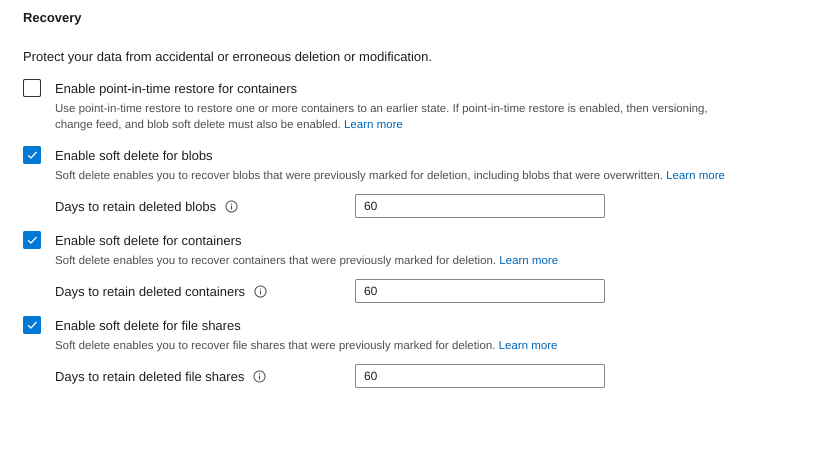 The height and width of the screenshot is (458, 821). Describe the element at coordinates (307, 261) in the screenshot. I see `option-description: Soft delete enables you to recover containers that were previously marked for deletion. Learn more` at that location.